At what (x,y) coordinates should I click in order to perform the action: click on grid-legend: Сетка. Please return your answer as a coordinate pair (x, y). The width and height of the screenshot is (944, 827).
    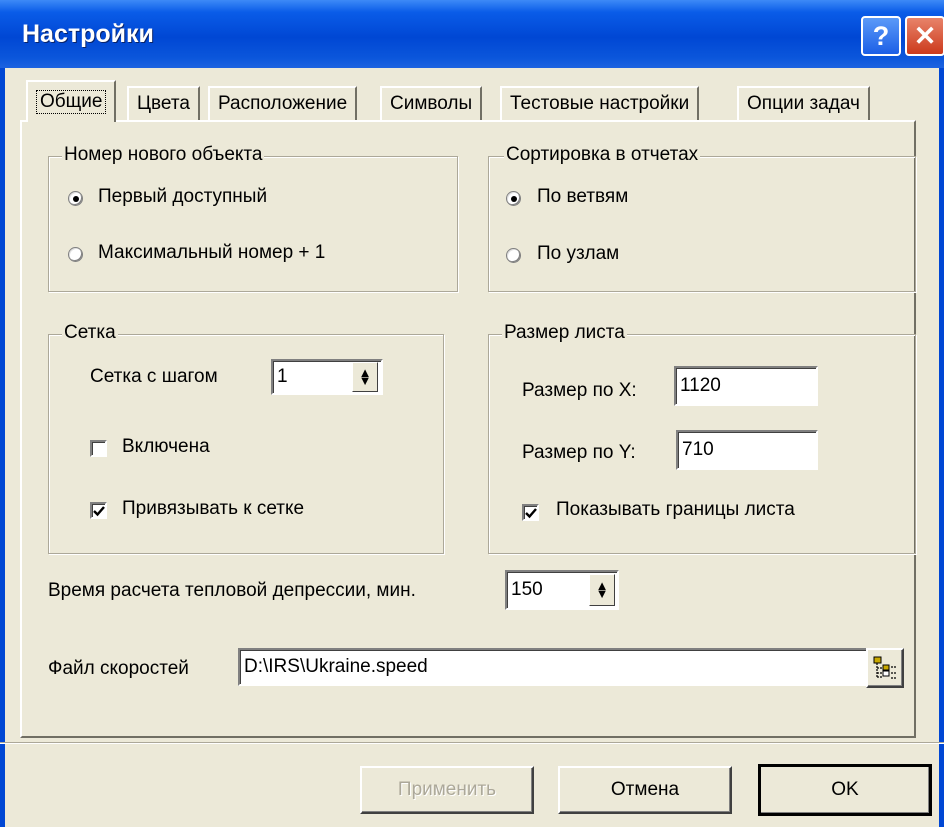
    Looking at the image, I should click on (90, 333).